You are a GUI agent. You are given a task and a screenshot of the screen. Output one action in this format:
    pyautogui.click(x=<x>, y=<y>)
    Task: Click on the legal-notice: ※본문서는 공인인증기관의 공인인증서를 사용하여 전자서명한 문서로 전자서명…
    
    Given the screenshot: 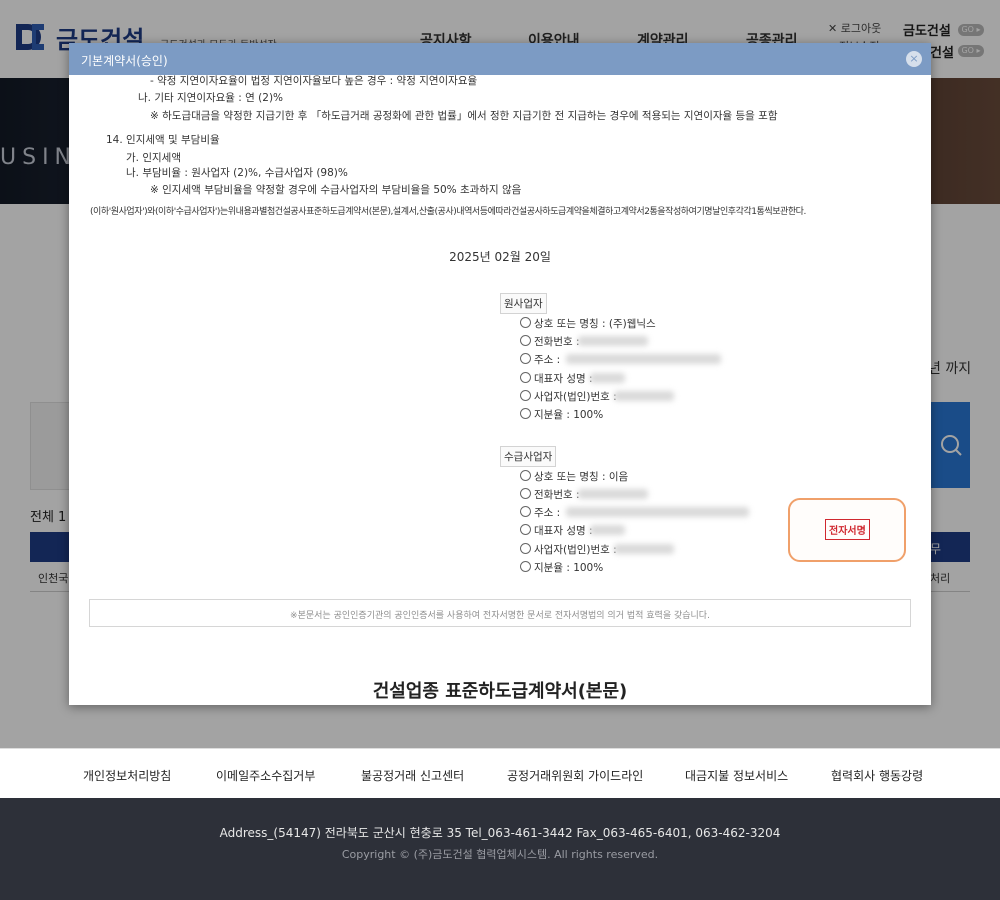 What is the action you would take?
    pyautogui.click(x=500, y=616)
    